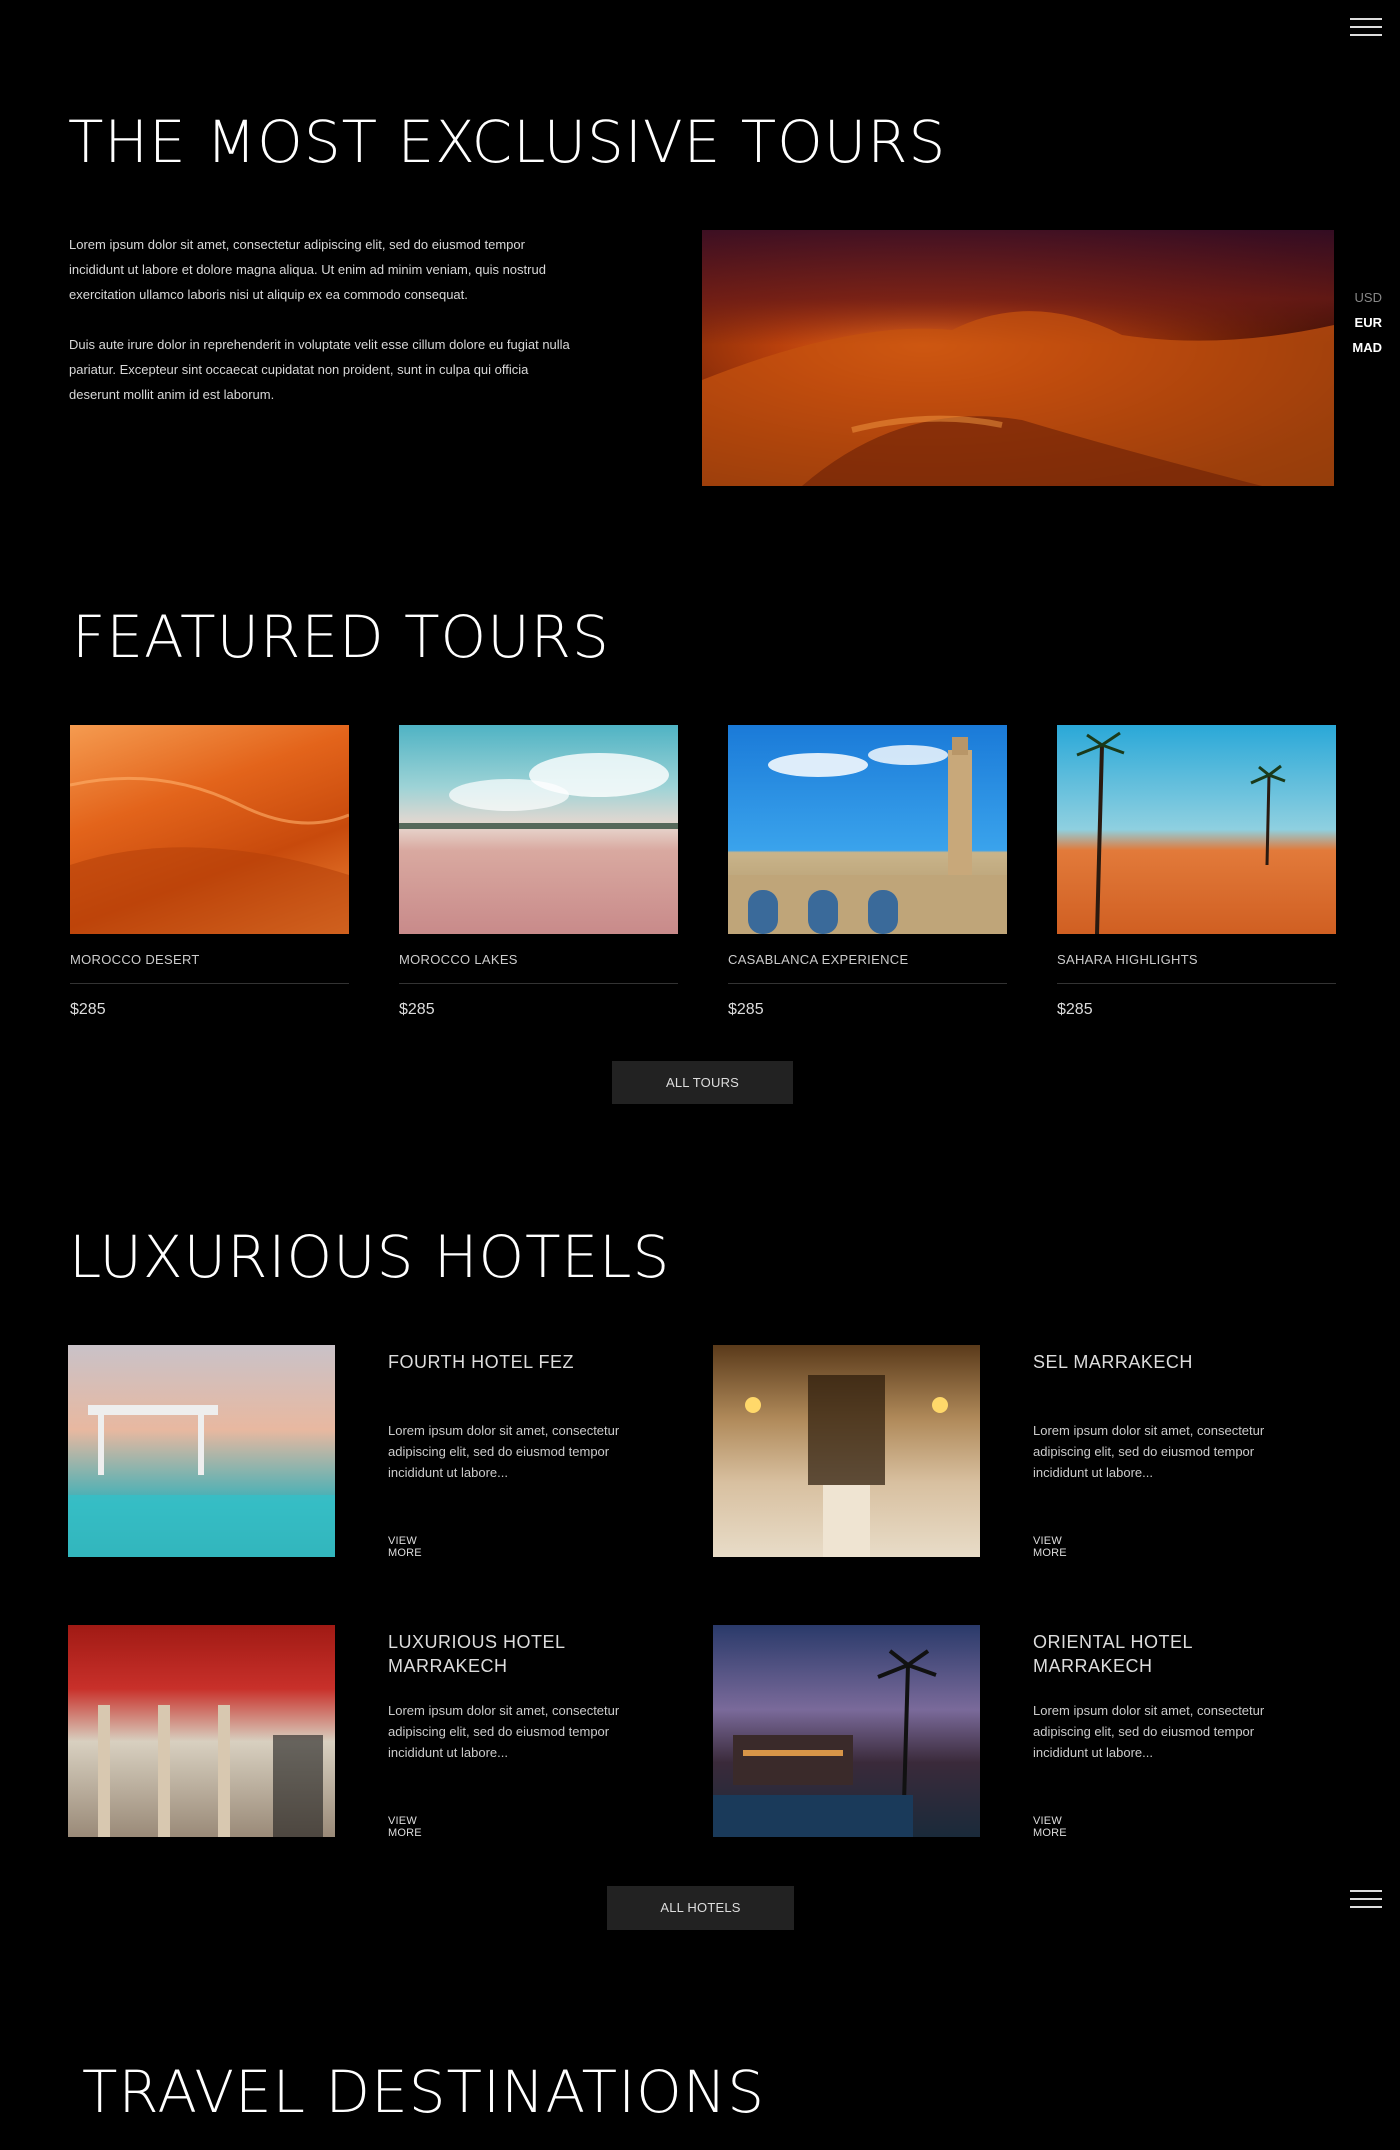  I want to click on currency-switcher: USD EUR MAD, so click(1367, 322).